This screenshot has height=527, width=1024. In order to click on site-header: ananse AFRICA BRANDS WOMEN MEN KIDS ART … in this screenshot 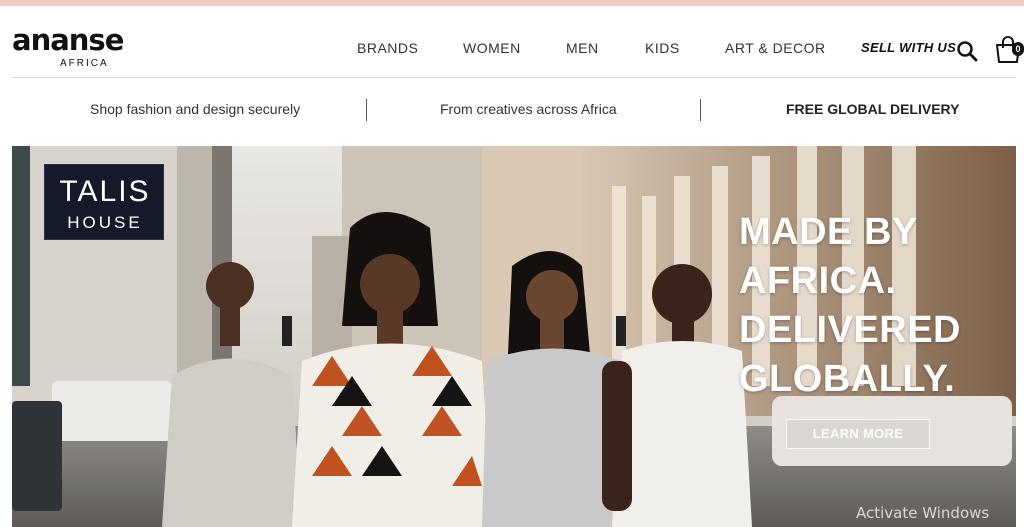, I will do `click(516, 42)`.